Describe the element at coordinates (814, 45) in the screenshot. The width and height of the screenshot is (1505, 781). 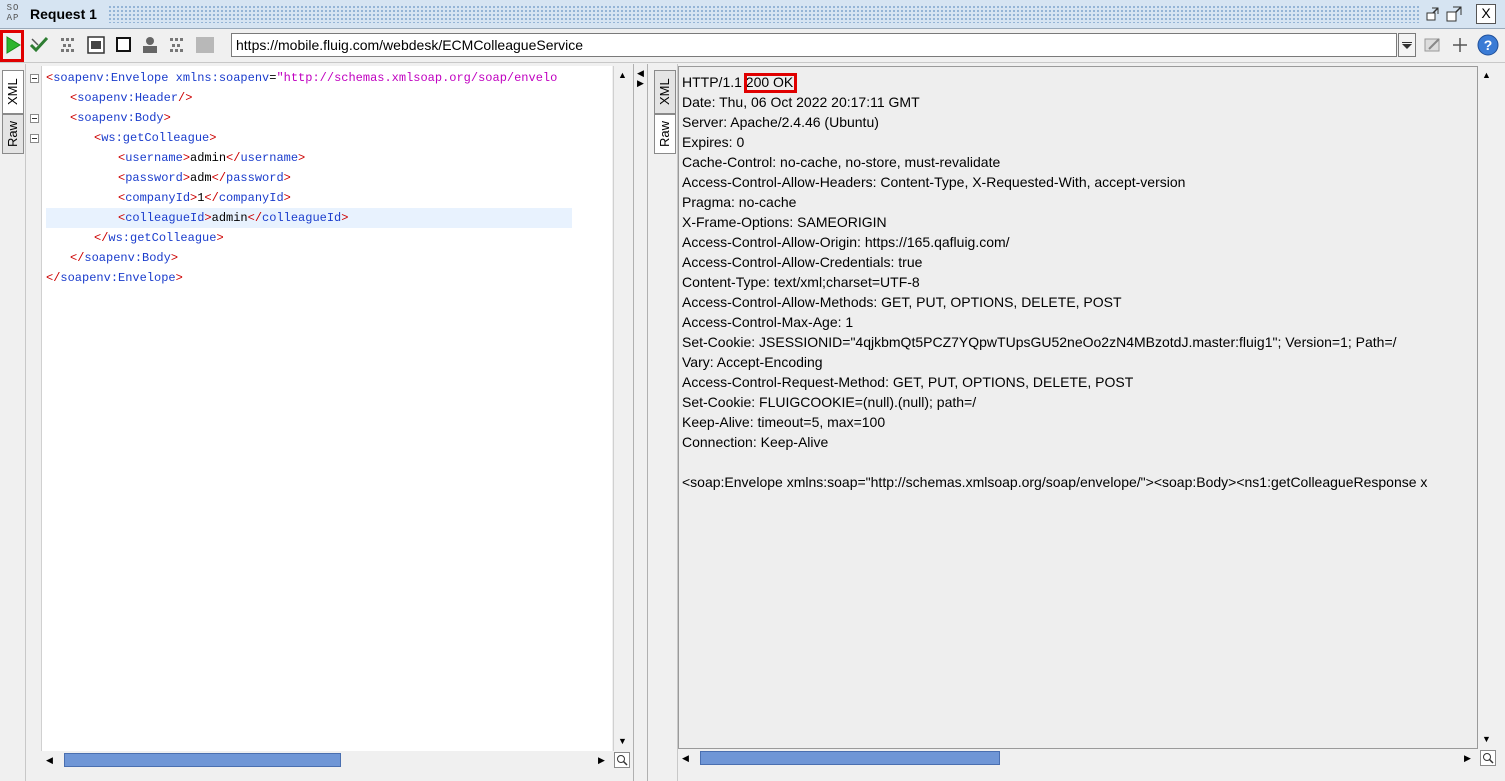
I see `endpoint-url-input` at that location.